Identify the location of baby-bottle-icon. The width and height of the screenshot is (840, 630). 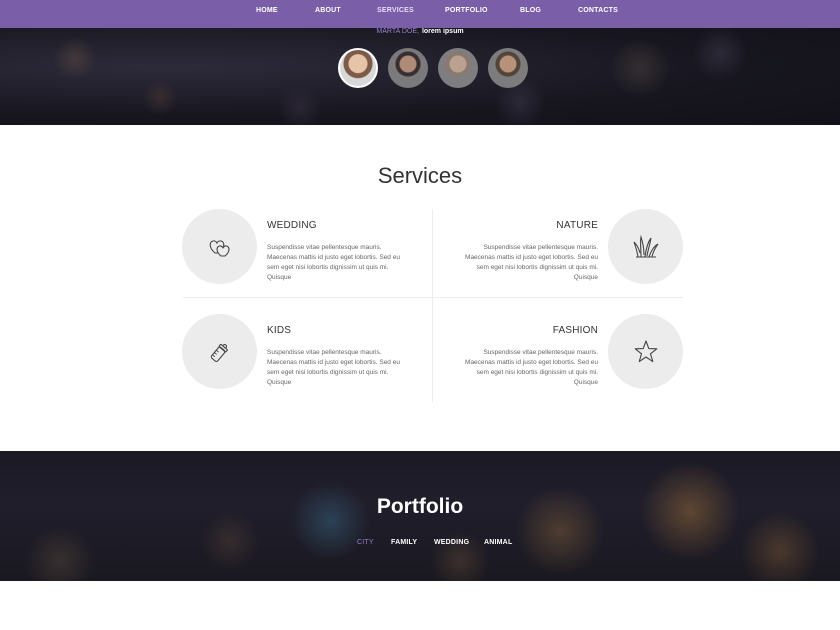
(219, 352).